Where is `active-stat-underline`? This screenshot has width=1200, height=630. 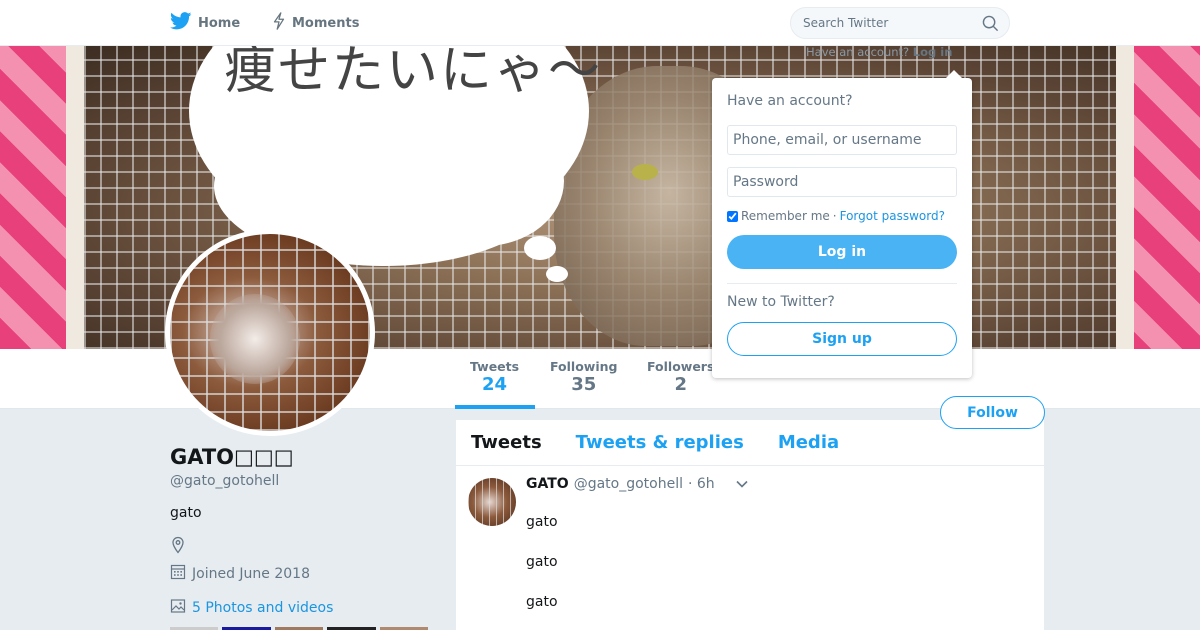
active-stat-underline is located at coordinates (495, 407).